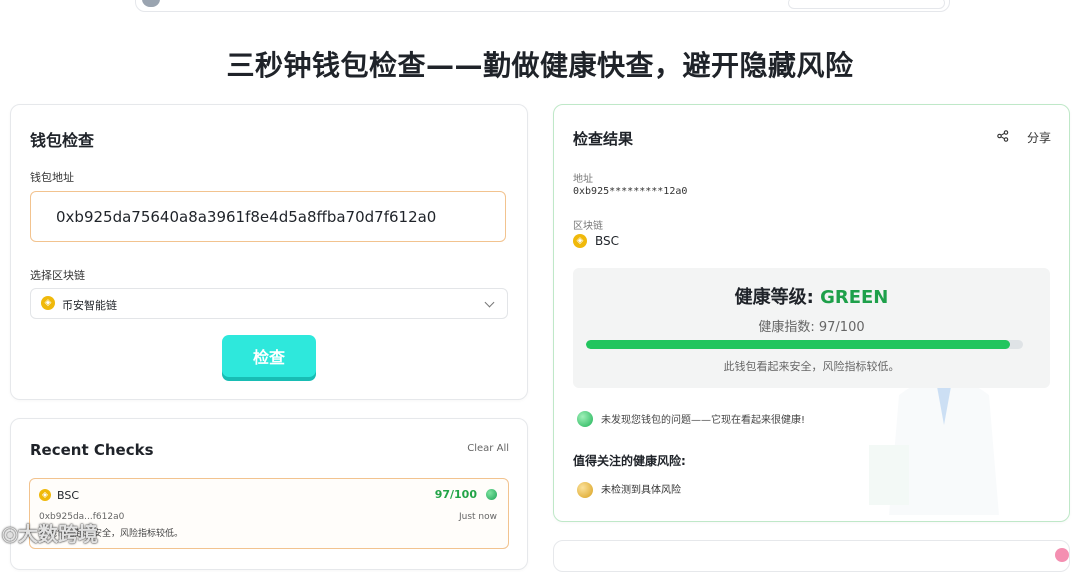 The width and height of the screenshot is (1080, 572). What do you see at coordinates (488, 448) in the screenshot?
I see `clear-all-button: Clear All` at bounding box center [488, 448].